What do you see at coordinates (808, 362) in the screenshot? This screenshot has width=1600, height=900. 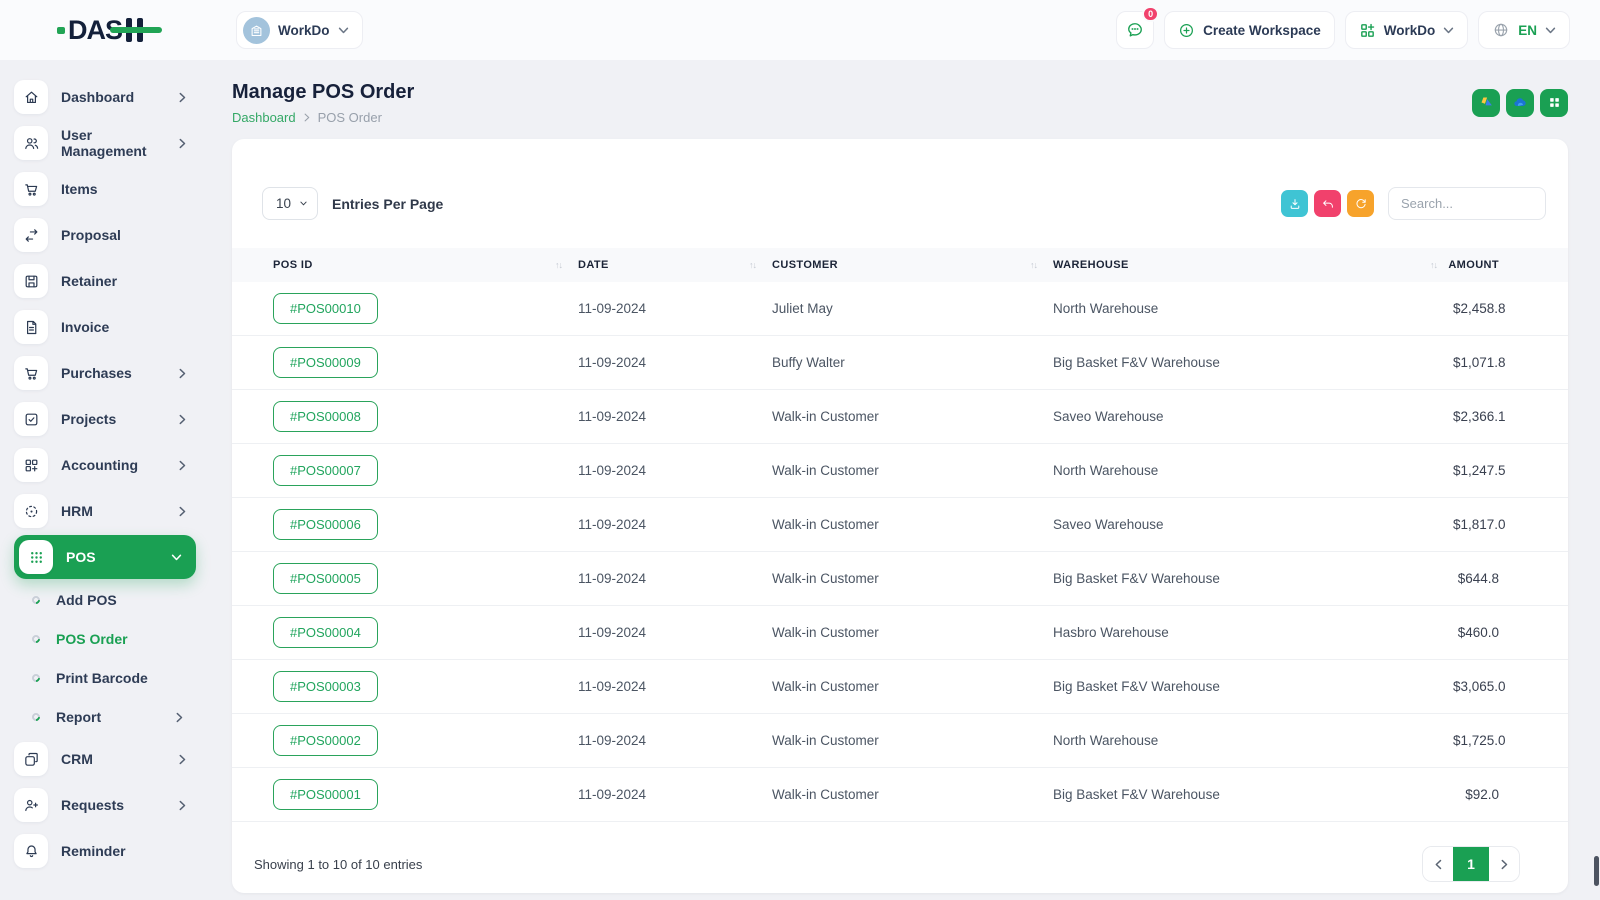 I see `order-customer: Buffy Walter` at bounding box center [808, 362].